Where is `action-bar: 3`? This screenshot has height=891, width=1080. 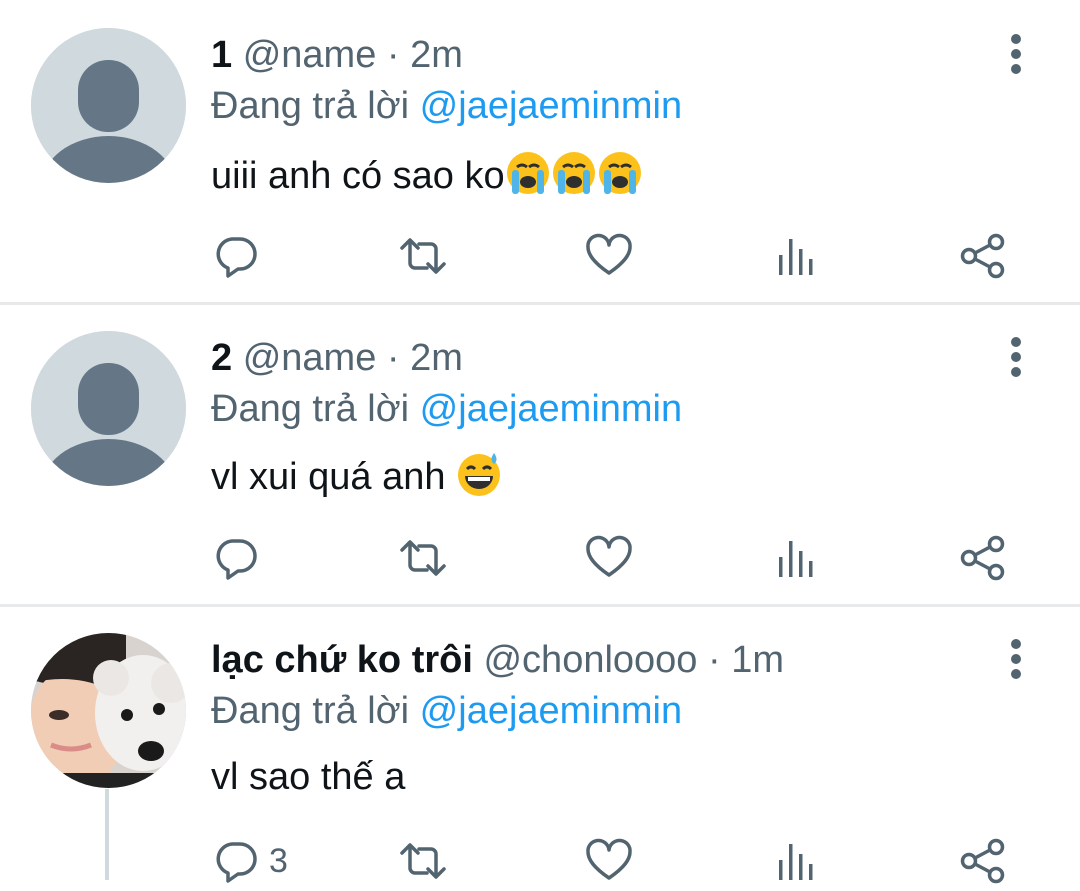
action-bar: 3 is located at coordinates (540, 861).